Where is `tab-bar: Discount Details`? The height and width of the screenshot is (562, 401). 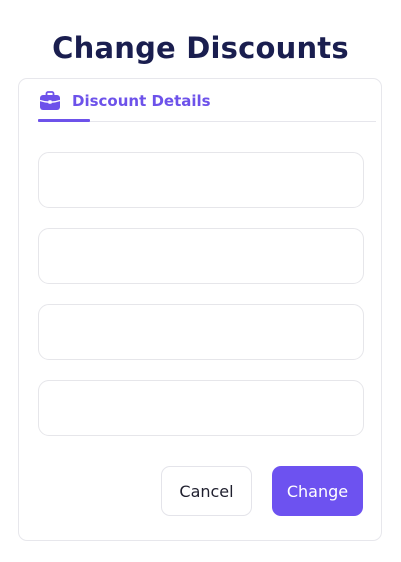 tab-bar: Discount Details is located at coordinates (207, 100).